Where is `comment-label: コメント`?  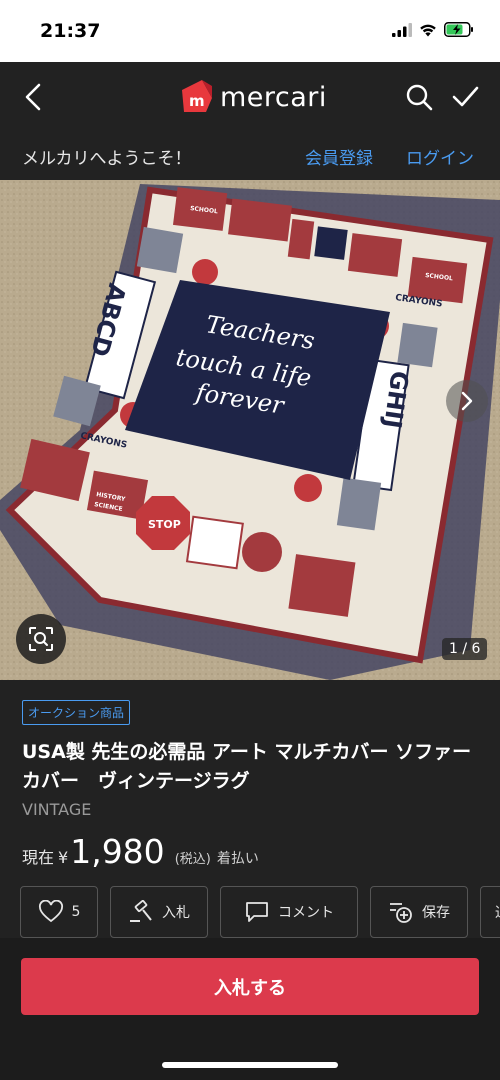
comment-label: コメント is located at coordinates (306, 913).